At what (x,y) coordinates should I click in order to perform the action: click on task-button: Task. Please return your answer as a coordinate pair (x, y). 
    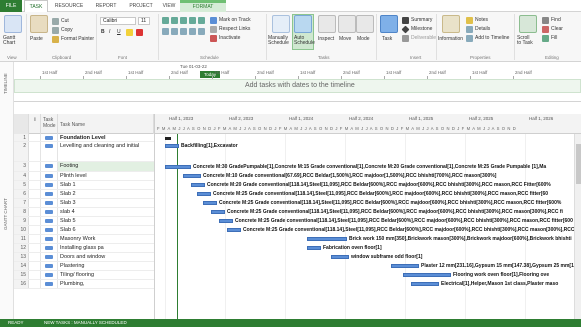
    Looking at the image, I should click on (387, 39).